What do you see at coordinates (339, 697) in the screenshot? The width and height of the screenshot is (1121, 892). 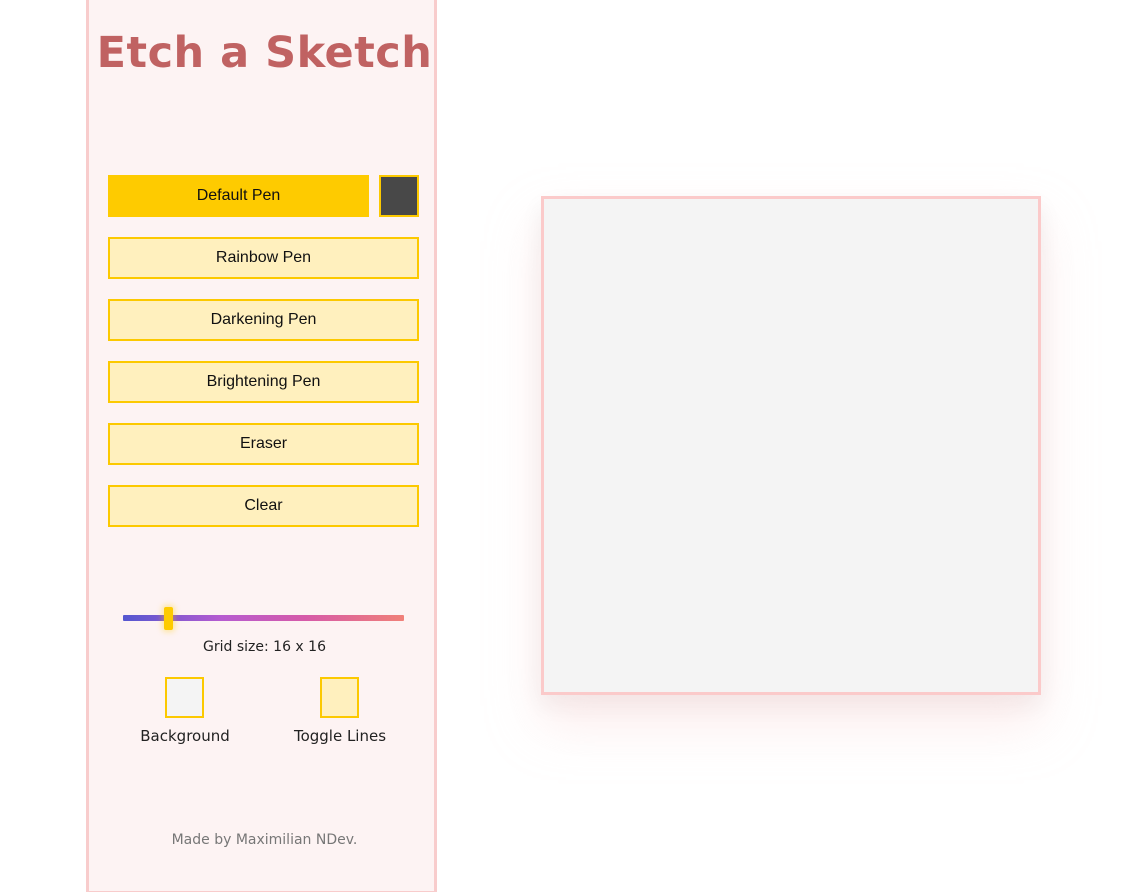 I see `toggle-lines-button` at bounding box center [339, 697].